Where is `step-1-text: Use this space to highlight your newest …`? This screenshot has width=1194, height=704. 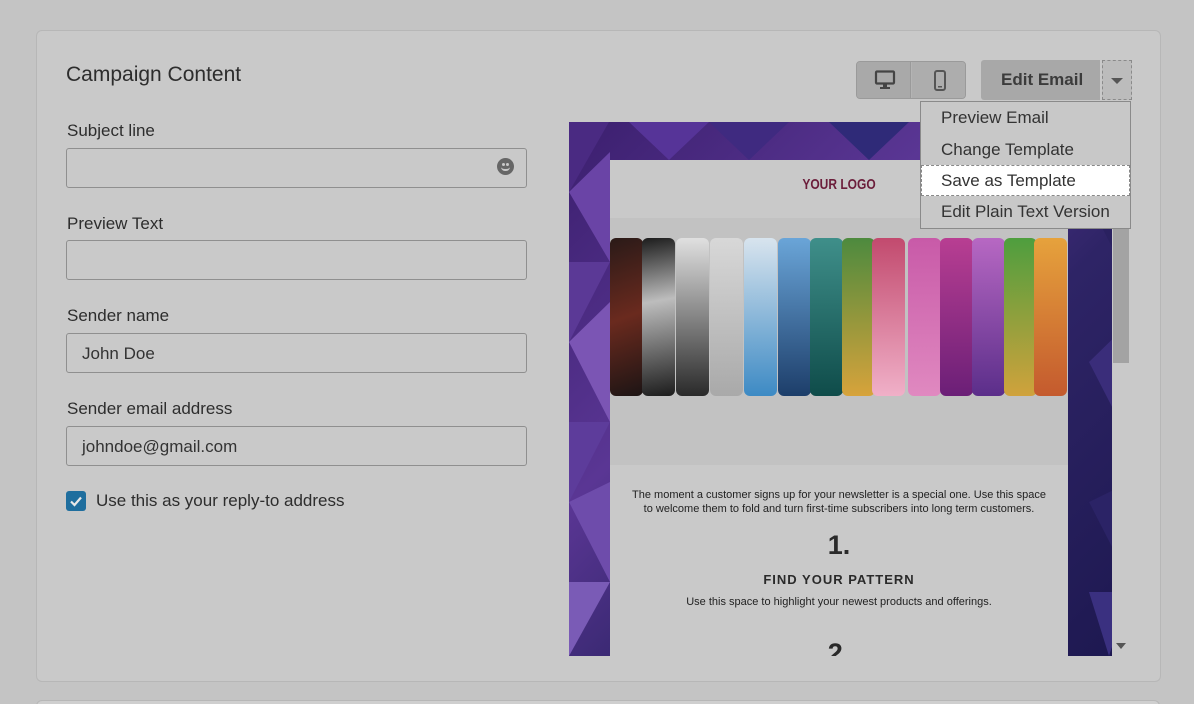 step-1-text: Use this space to highlight your newest … is located at coordinates (839, 602).